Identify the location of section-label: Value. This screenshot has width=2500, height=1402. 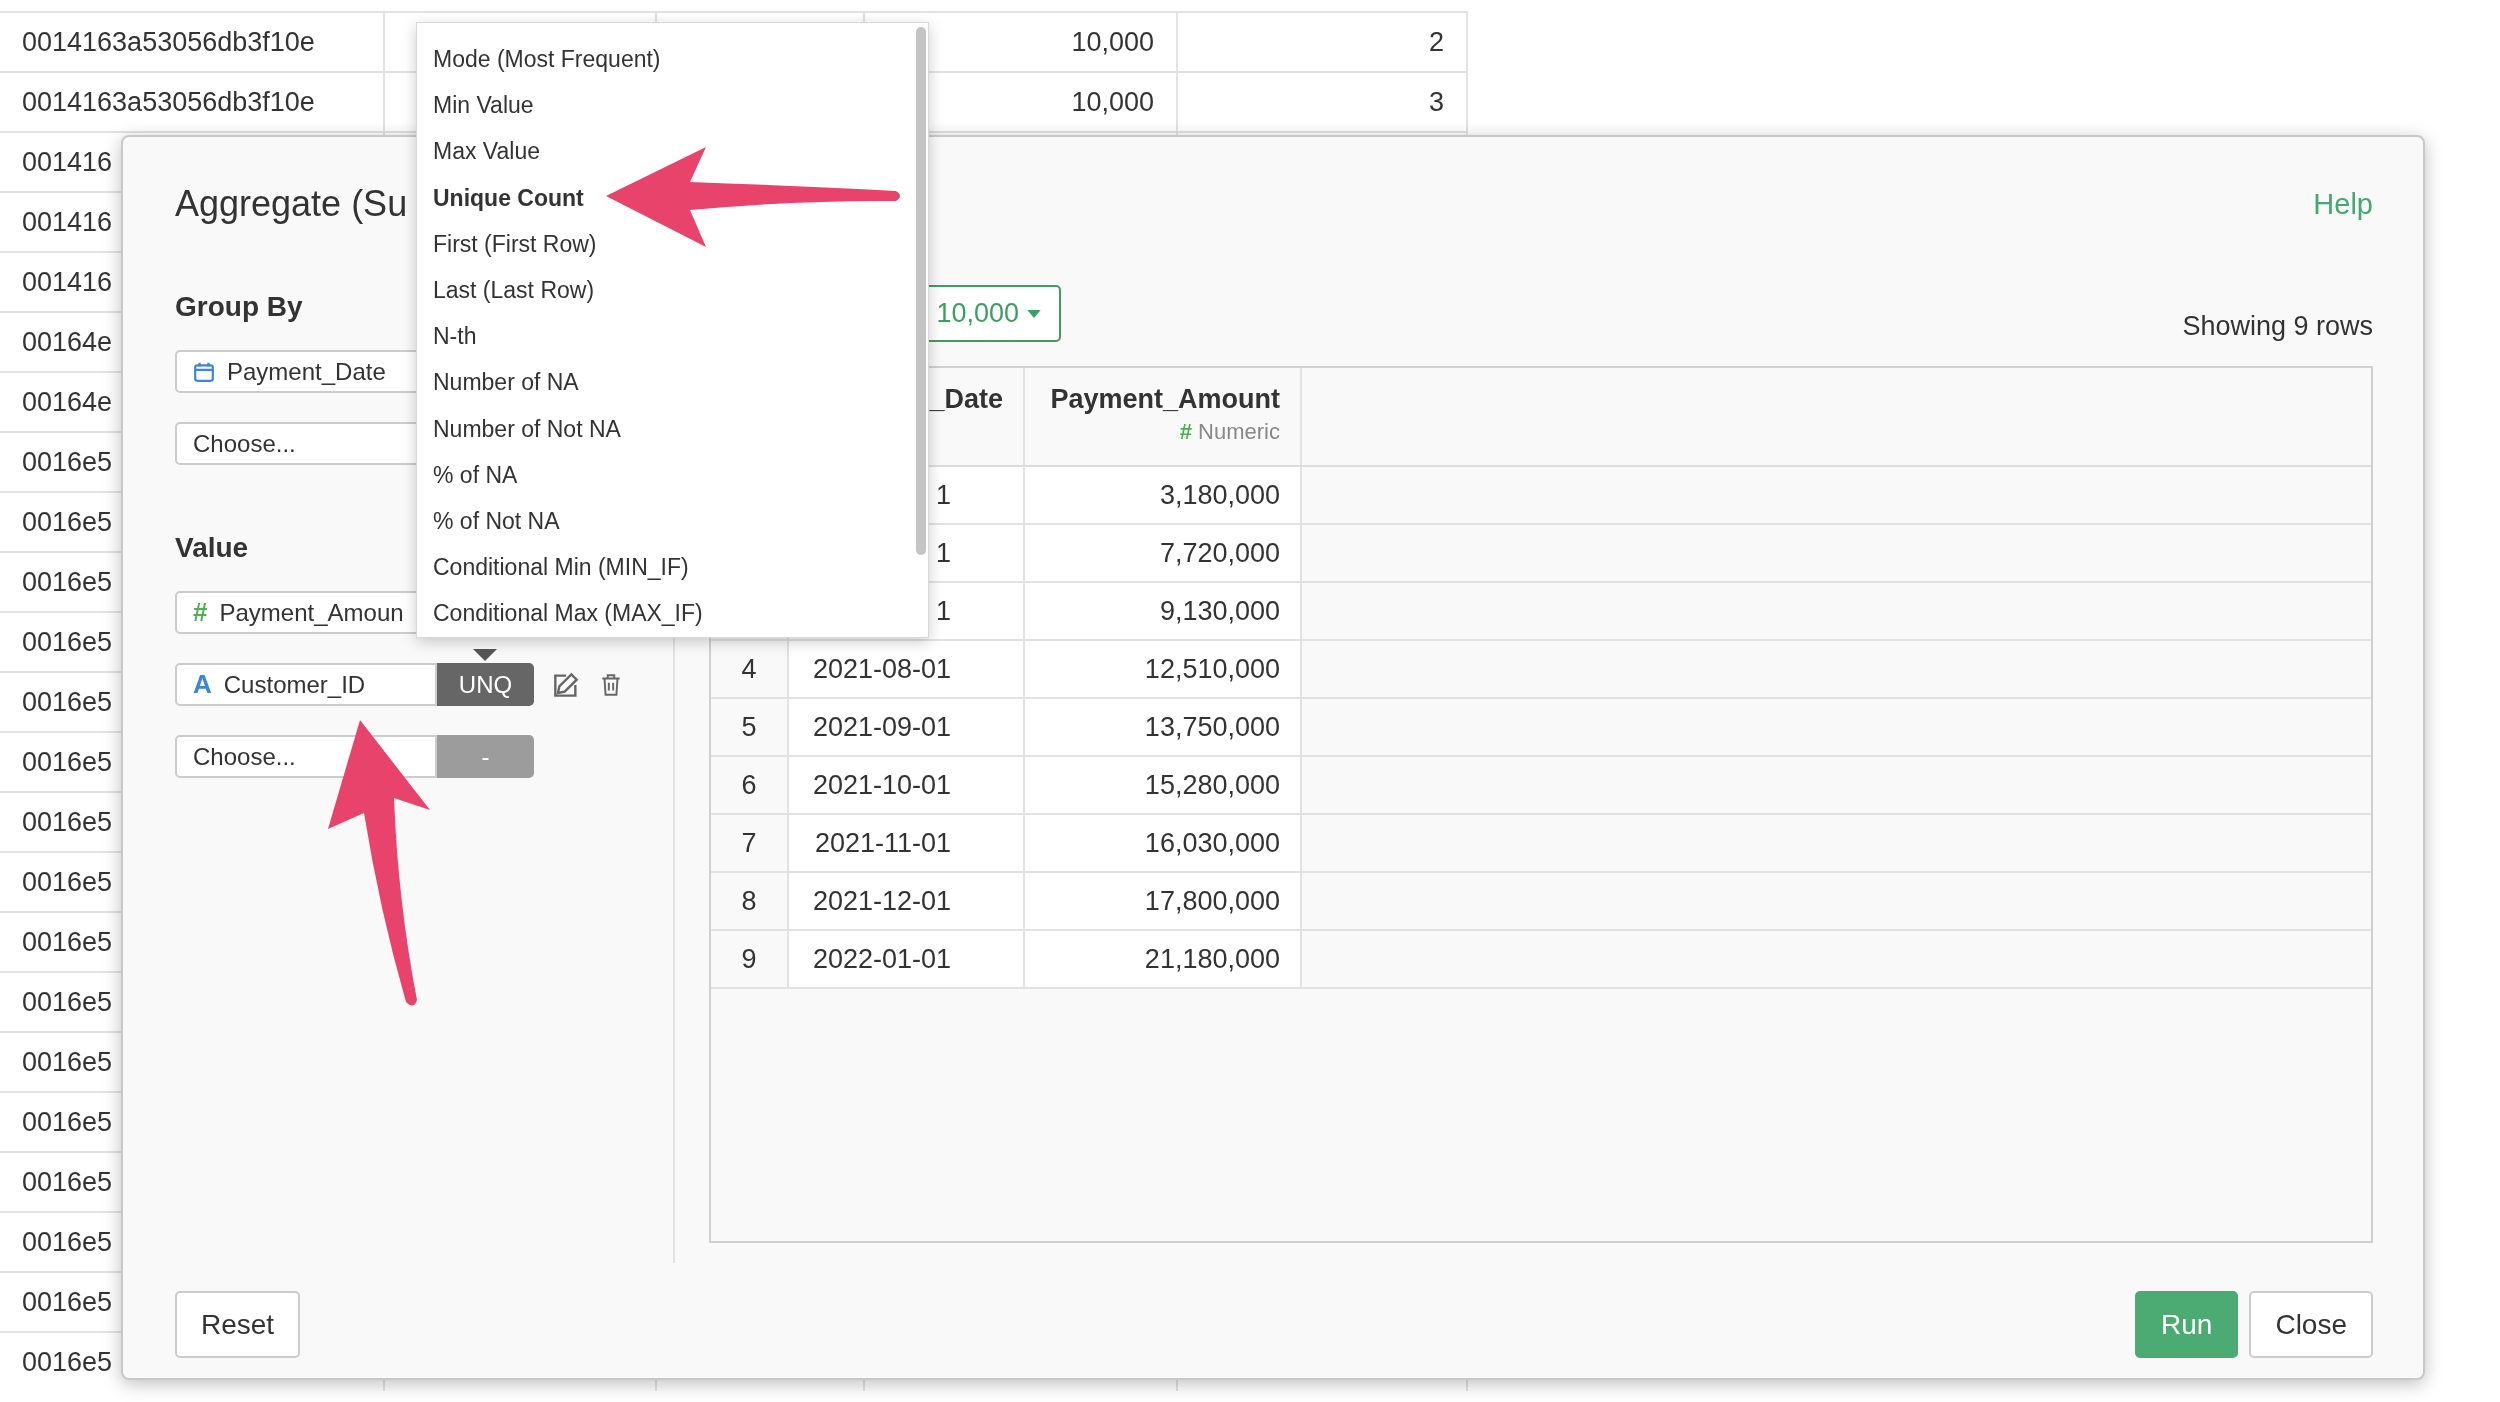
(212, 548).